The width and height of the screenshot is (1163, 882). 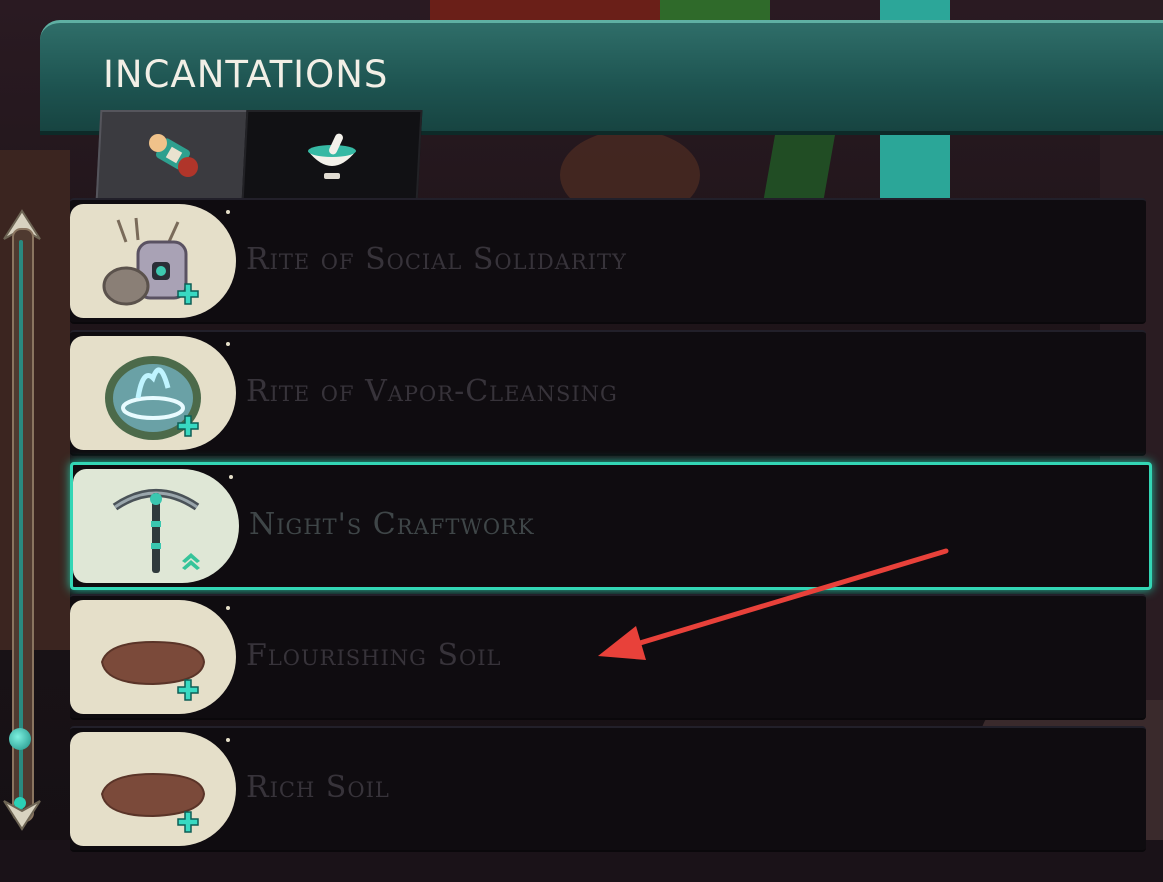 I want to click on item-name: Night's Craftwork, so click(x=392, y=524).